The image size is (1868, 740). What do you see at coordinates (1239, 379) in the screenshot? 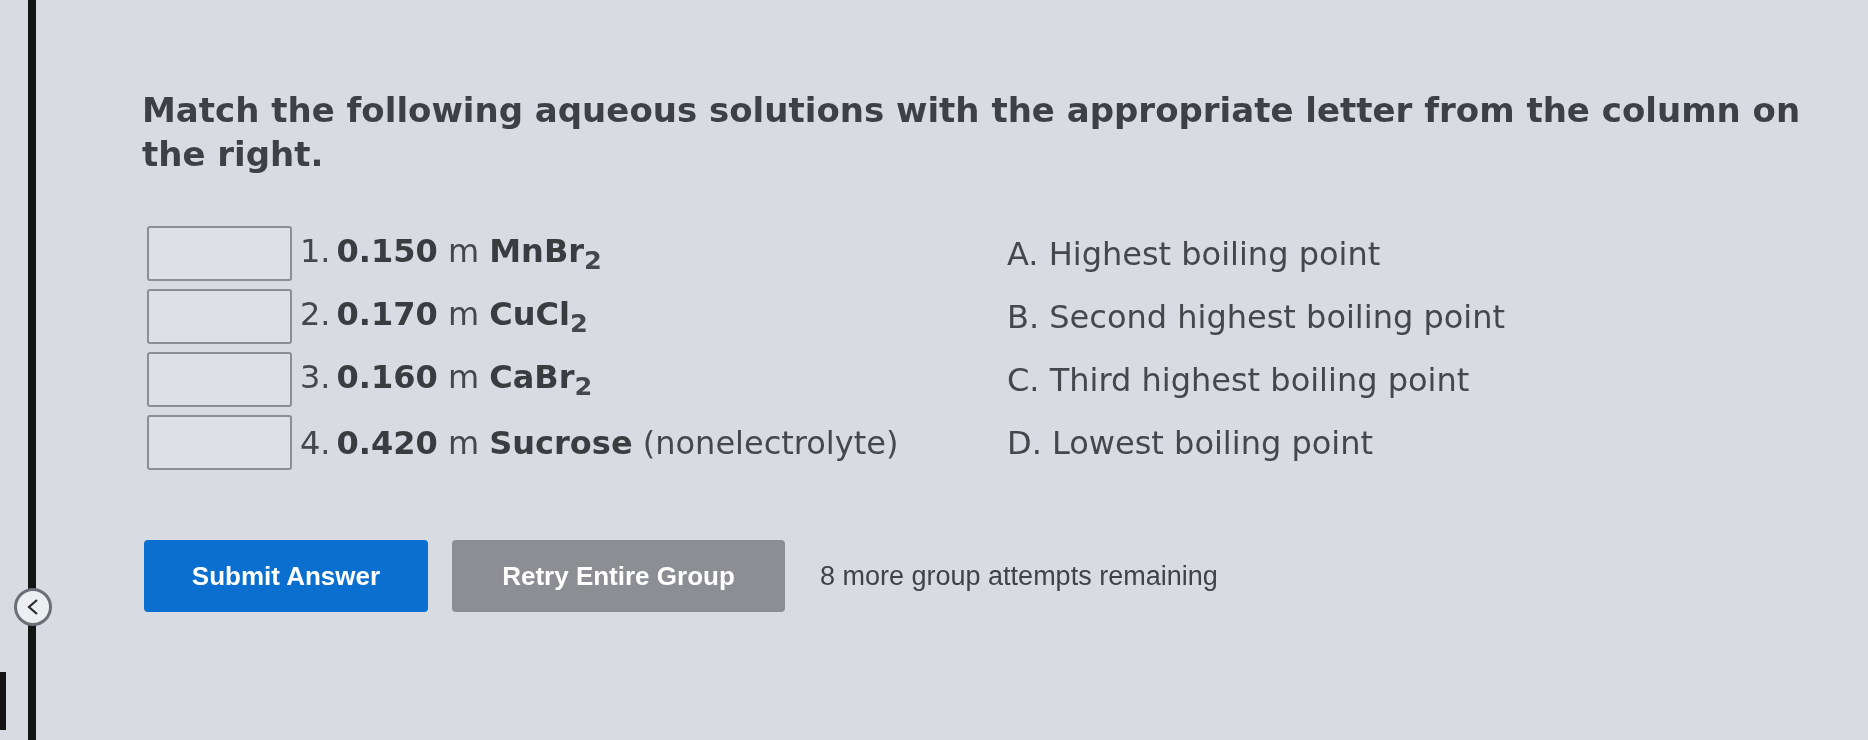
I see `choice-text: C. Third highest boiling point` at bounding box center [1239, 379].